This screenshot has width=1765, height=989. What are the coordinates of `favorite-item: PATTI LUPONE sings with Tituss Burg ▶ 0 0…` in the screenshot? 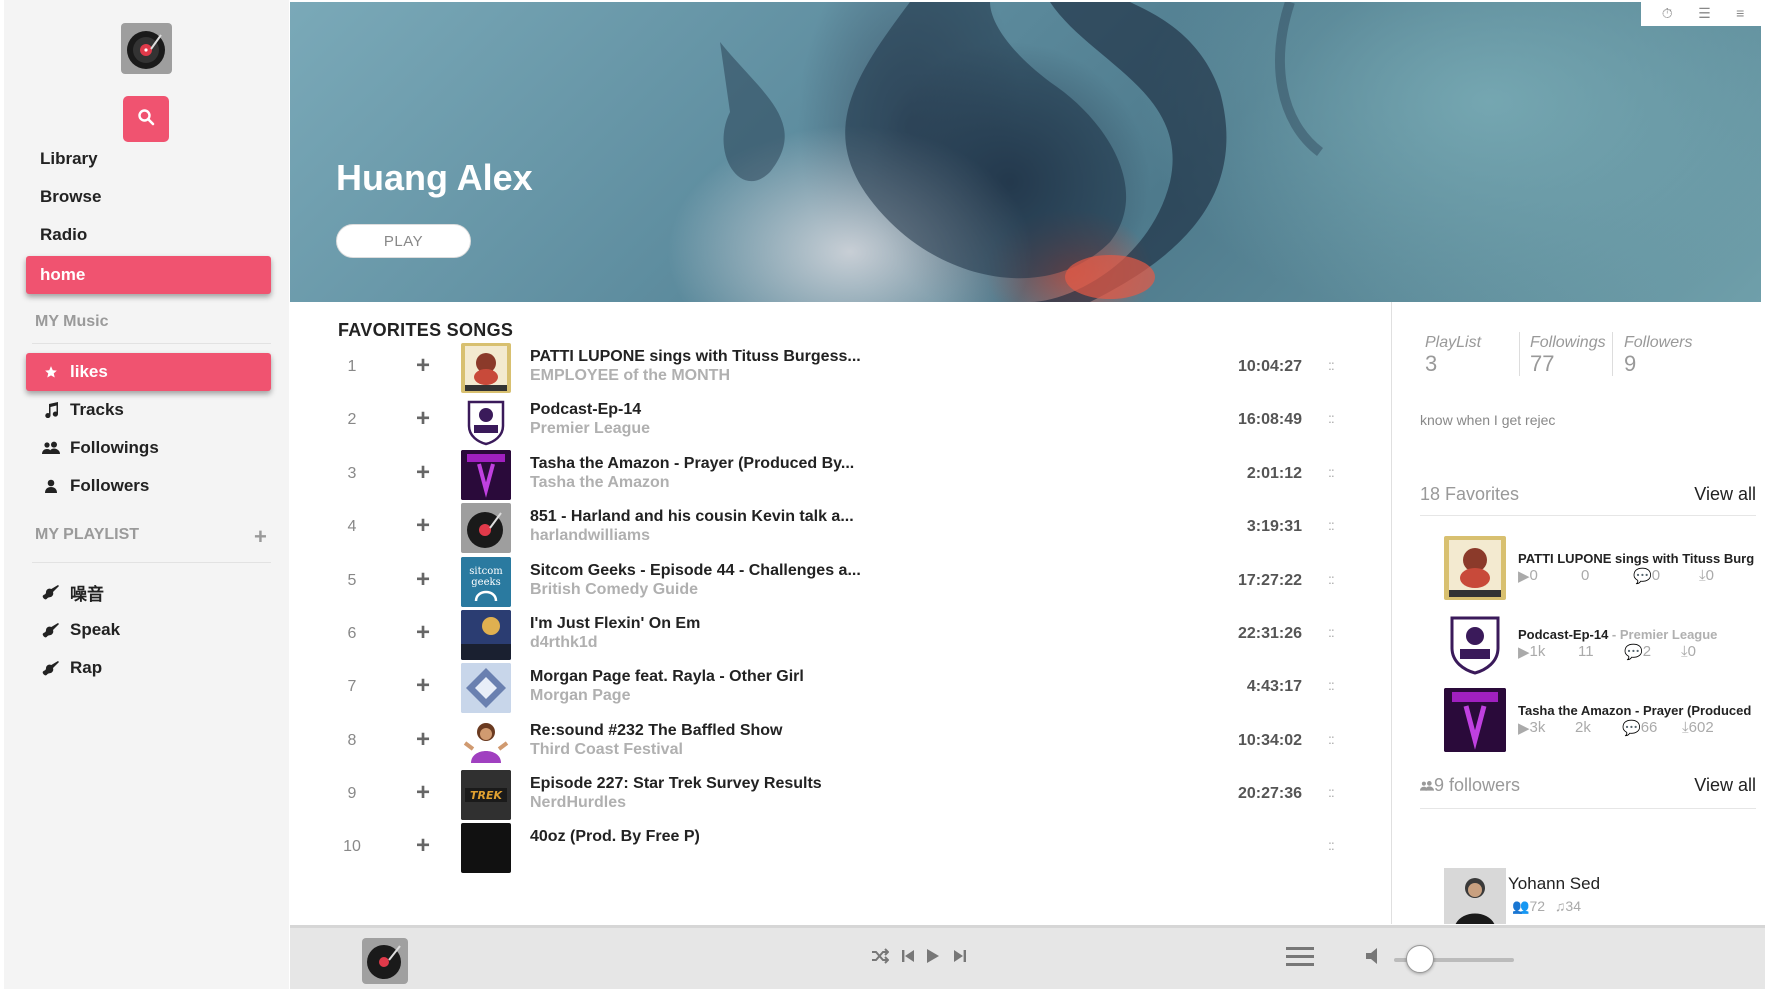 It's located at (1604, 569).